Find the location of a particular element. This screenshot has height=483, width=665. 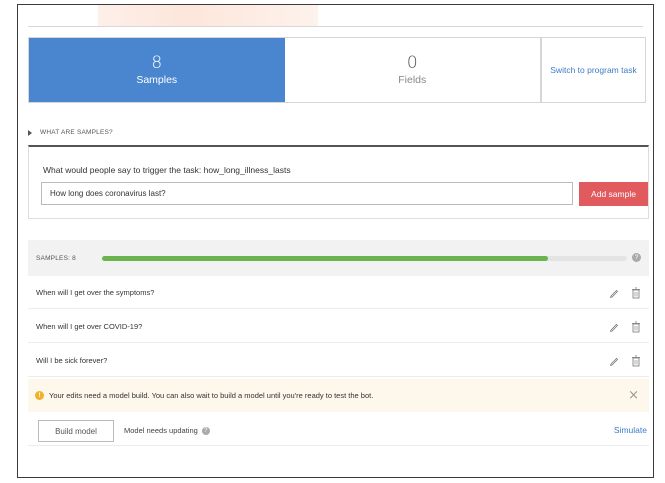

samples-progress-track is located at coordinates (364, 258).